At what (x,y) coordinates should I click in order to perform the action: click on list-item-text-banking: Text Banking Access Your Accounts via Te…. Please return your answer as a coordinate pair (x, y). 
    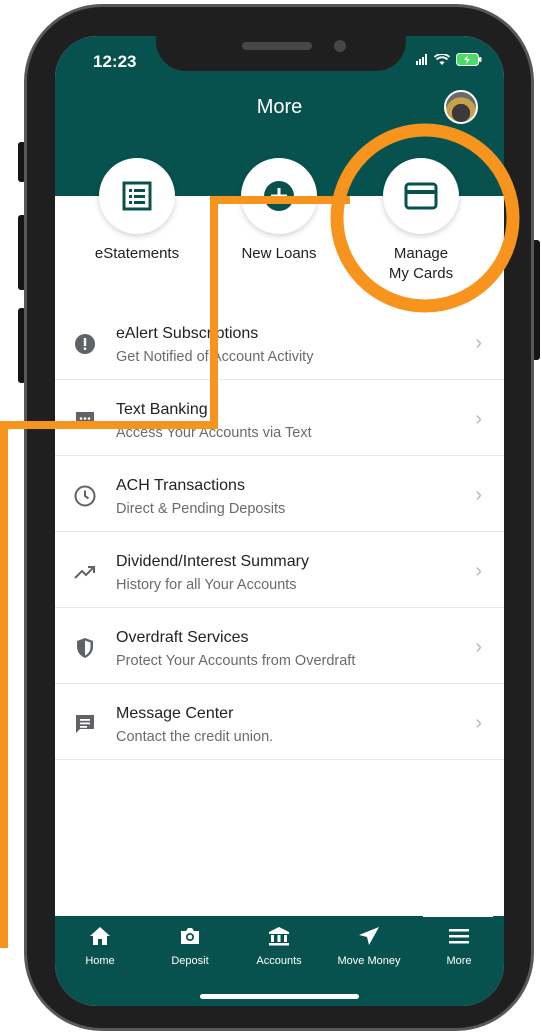
    Looking at the image, I should click on (279, 418).